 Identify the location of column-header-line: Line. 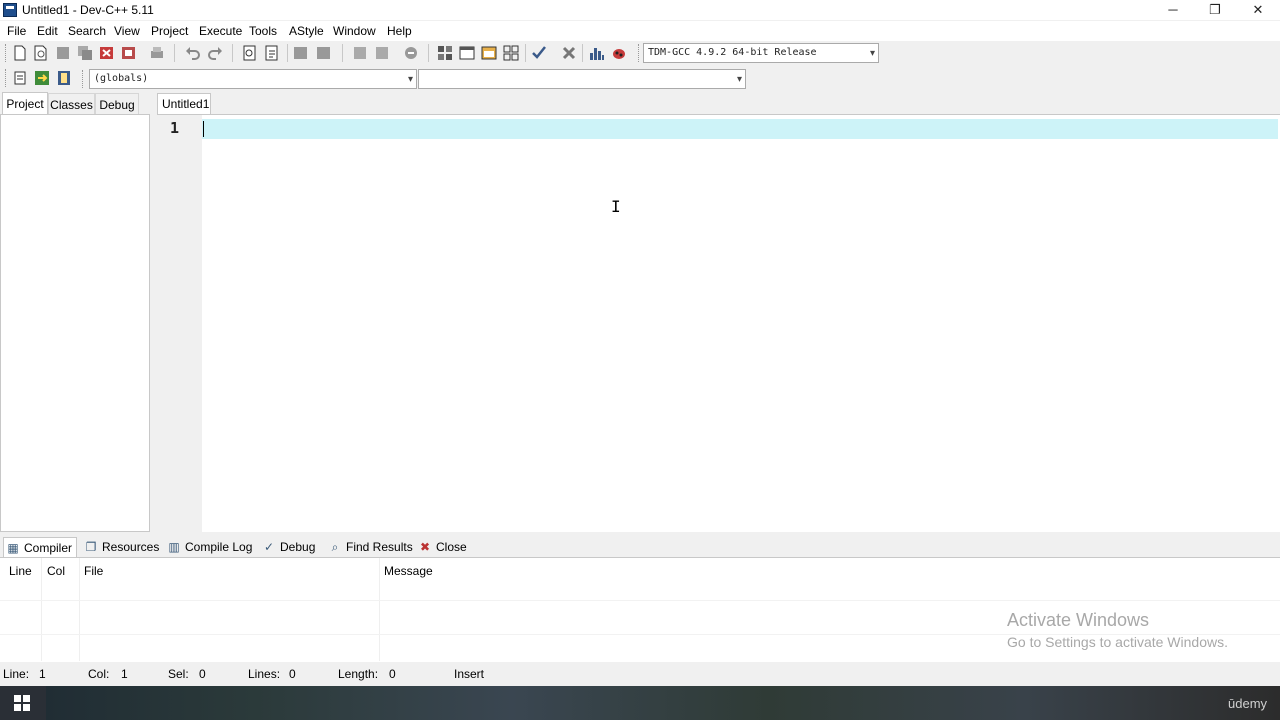
(20, 571).